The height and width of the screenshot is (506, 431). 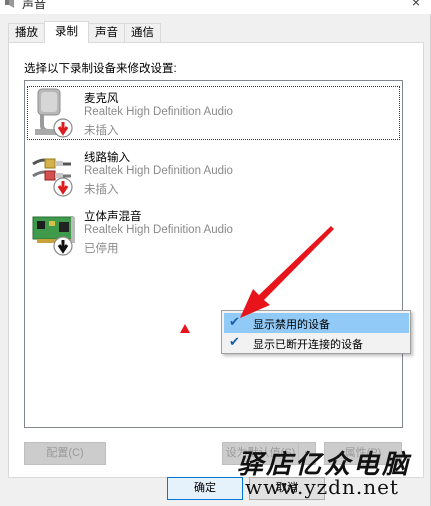 What do you see at coordinates (54, 113) in the screenshot?
I see `microphone-icon` at bounding box center [54, 113].